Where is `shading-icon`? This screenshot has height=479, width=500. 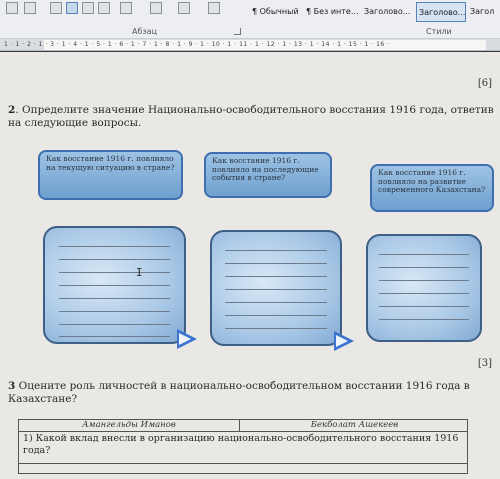 shading-icon is located at coordinates (156, 8).